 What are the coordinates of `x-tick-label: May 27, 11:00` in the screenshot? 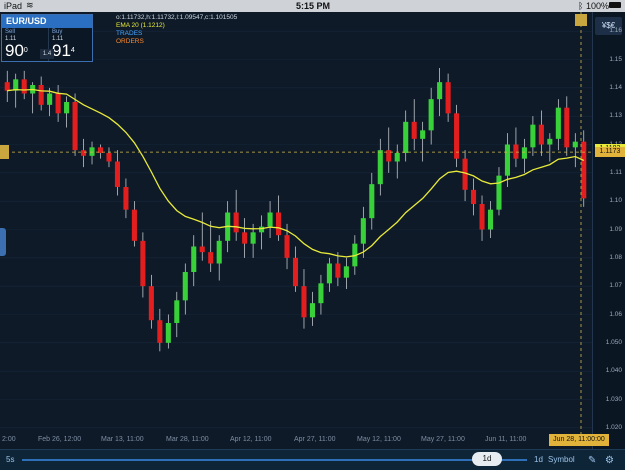 It's located at (443, 439).